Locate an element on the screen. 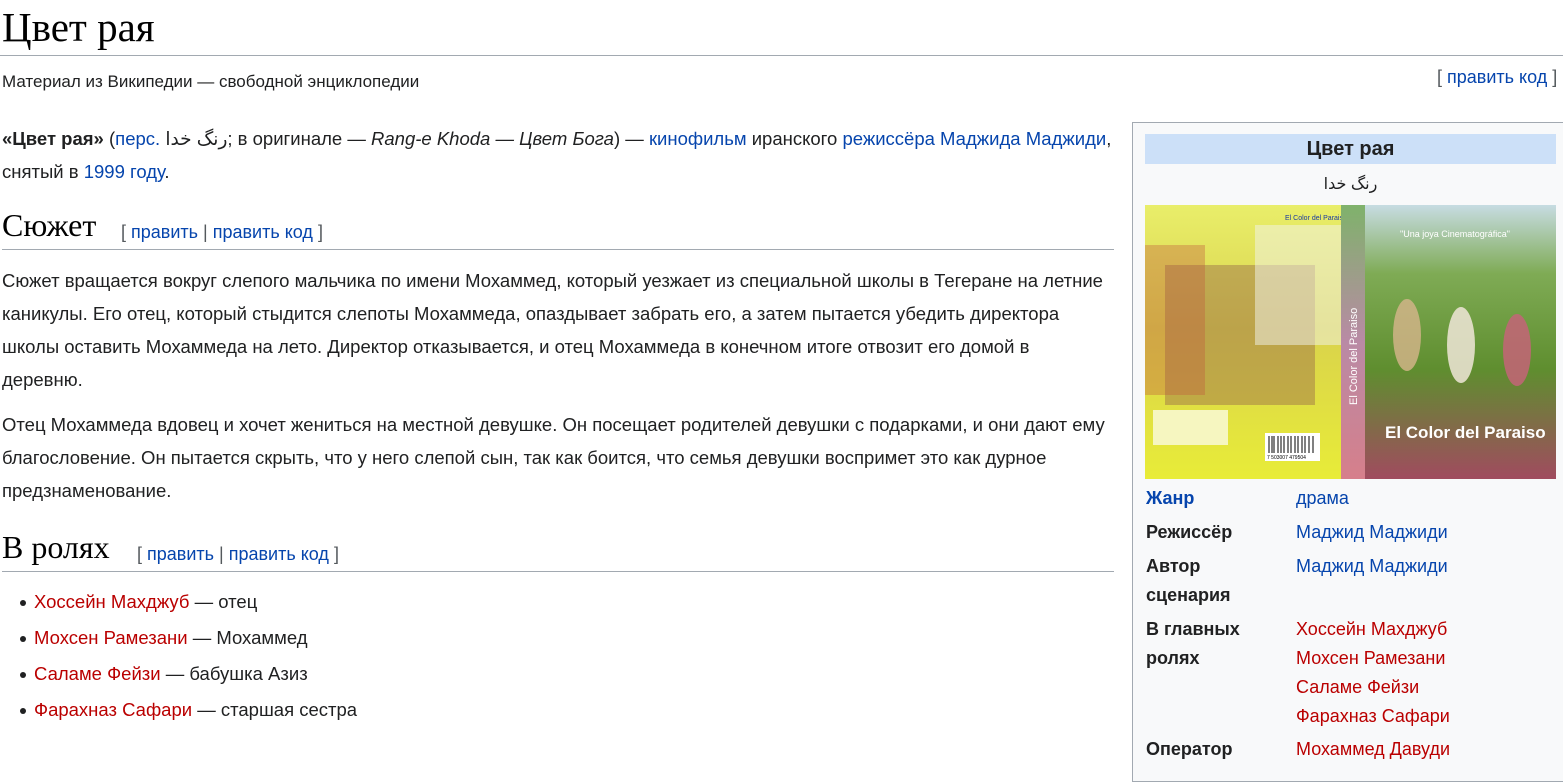 The height and width of the screenshot is (782, 1563). cast-edit-link: править is located at coordinates (180, 554).